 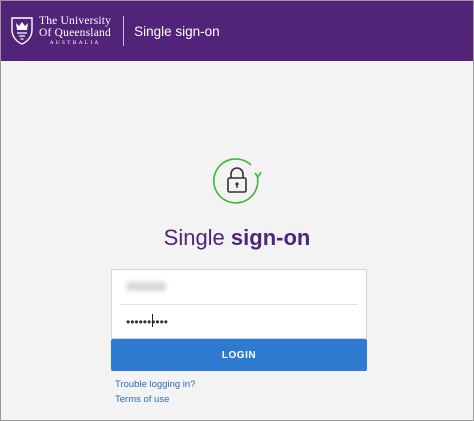 What do you see at coordinates (75, 33) in the screenshot?
I see `wordmark-line-2: Of Queensland` at bounding box center [75, 33].